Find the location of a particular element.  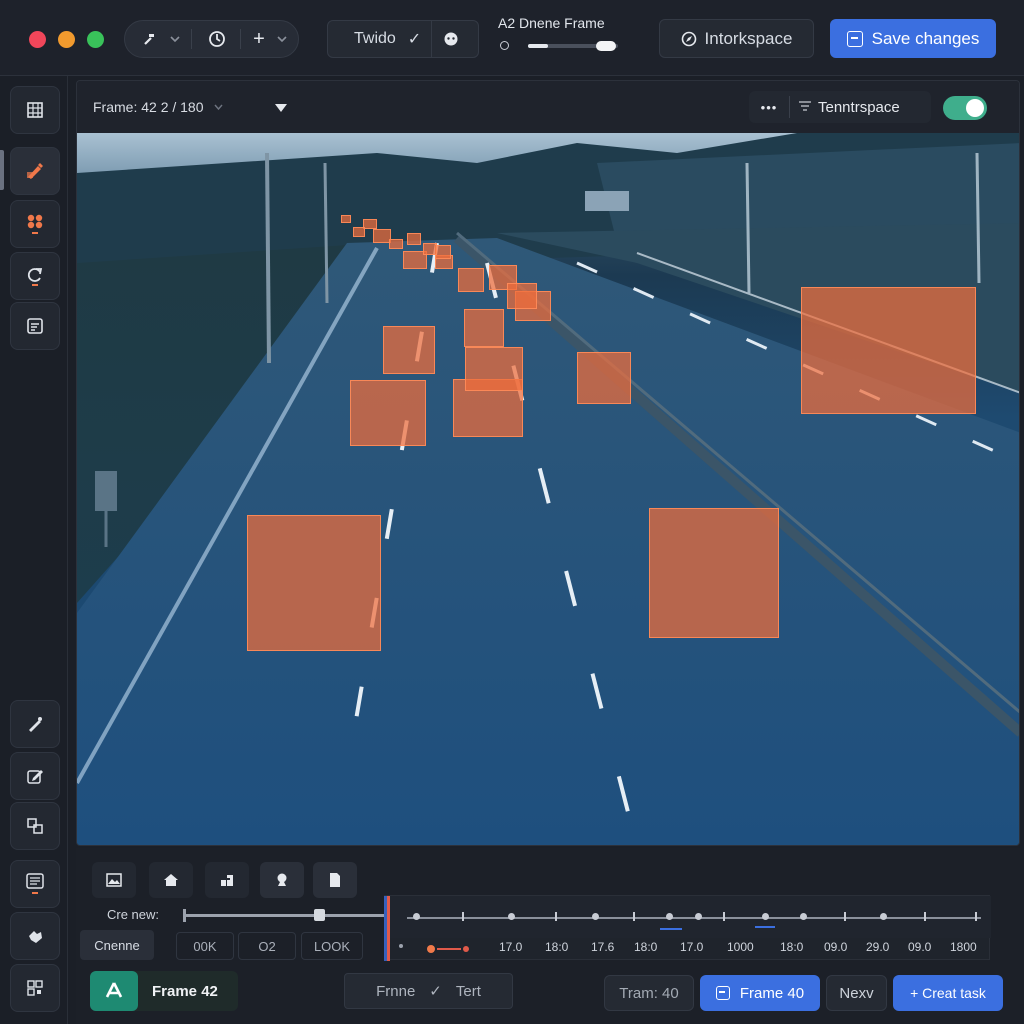

save-changes-button: Save changes is located at coordinates (913, 38).